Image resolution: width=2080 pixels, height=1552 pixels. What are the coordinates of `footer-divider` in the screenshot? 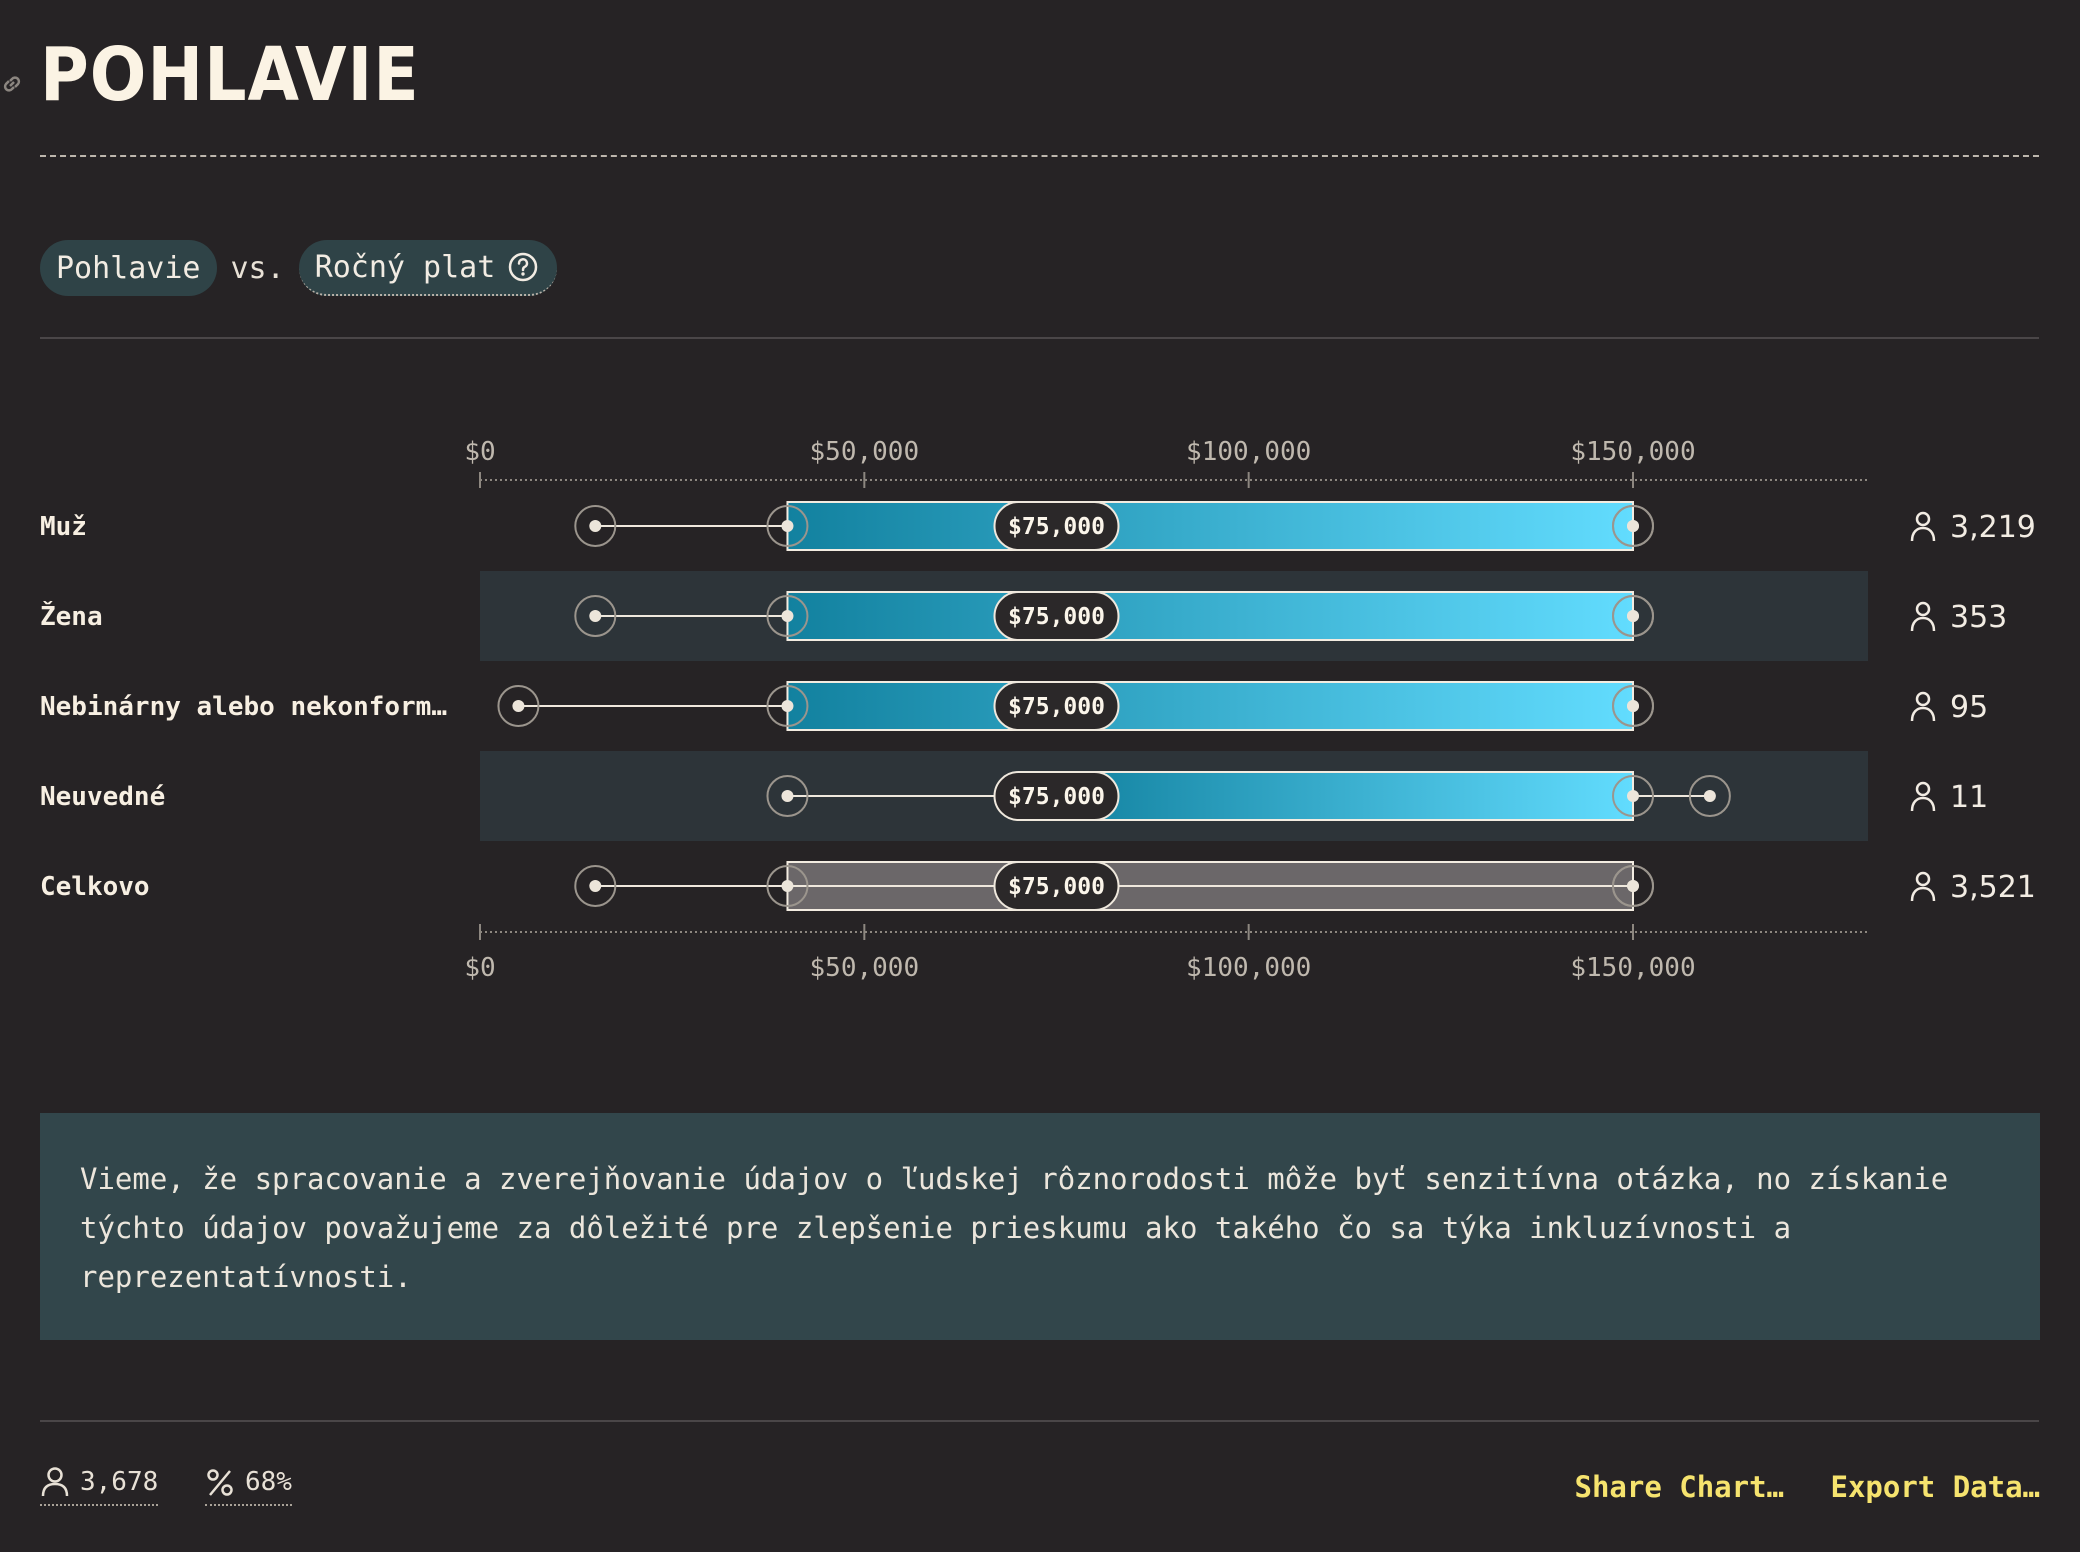 It's located at (1039, 1421).